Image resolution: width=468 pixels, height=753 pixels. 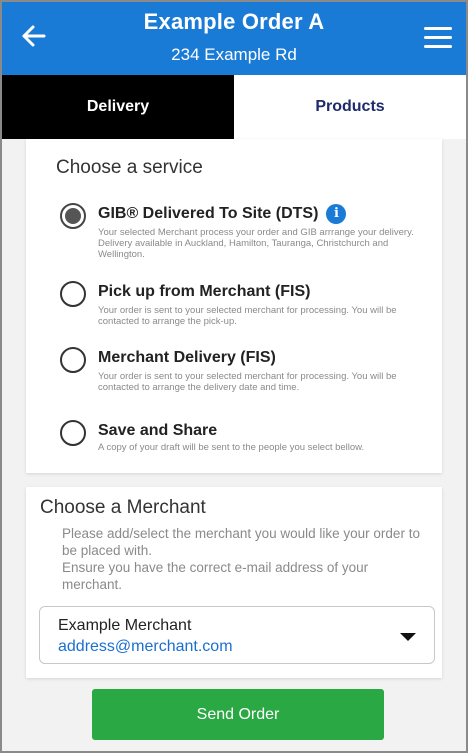 What do you see at coordinates (438, 38) in the screenshot?
I see `hamburger-menu-icon` at bounding box center [438, 38].